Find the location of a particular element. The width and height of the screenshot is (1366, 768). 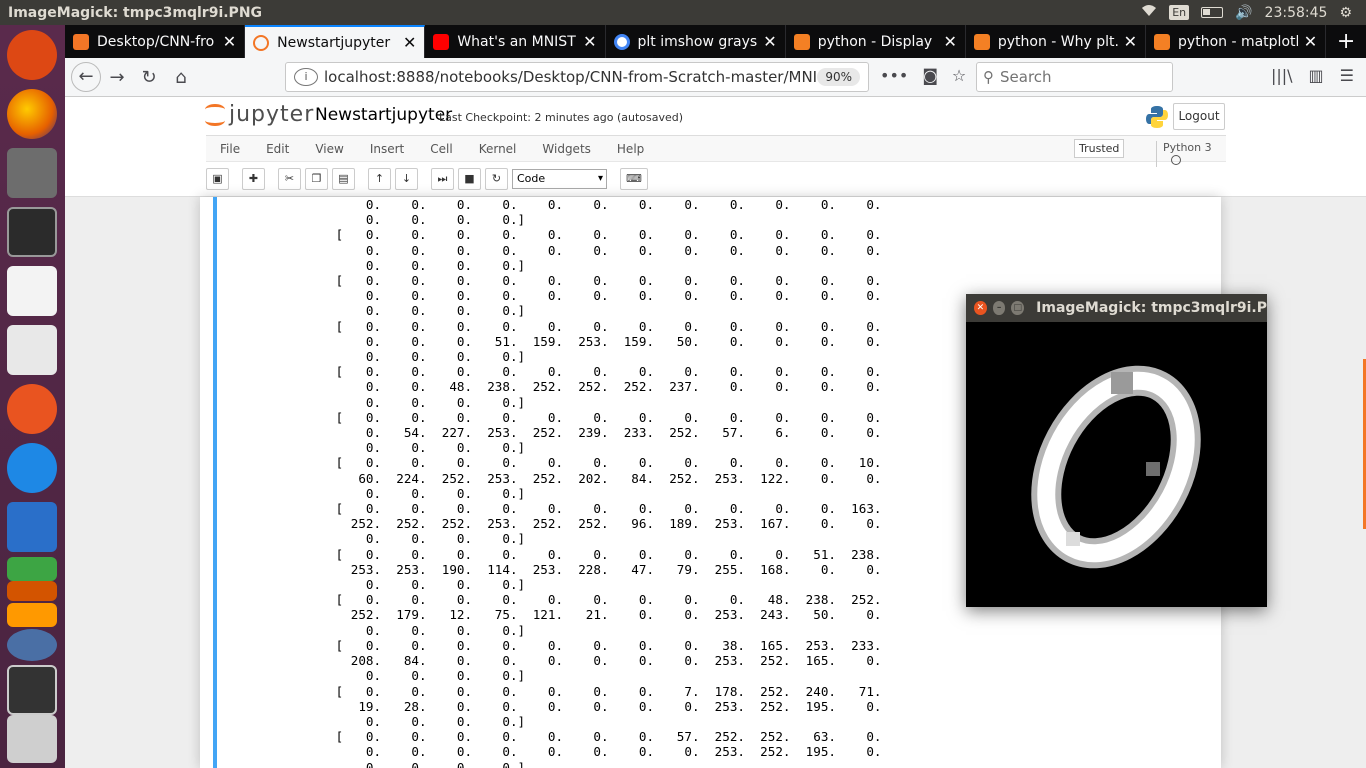

back-arrow-icon: ← is located at coordinates (86, 77).